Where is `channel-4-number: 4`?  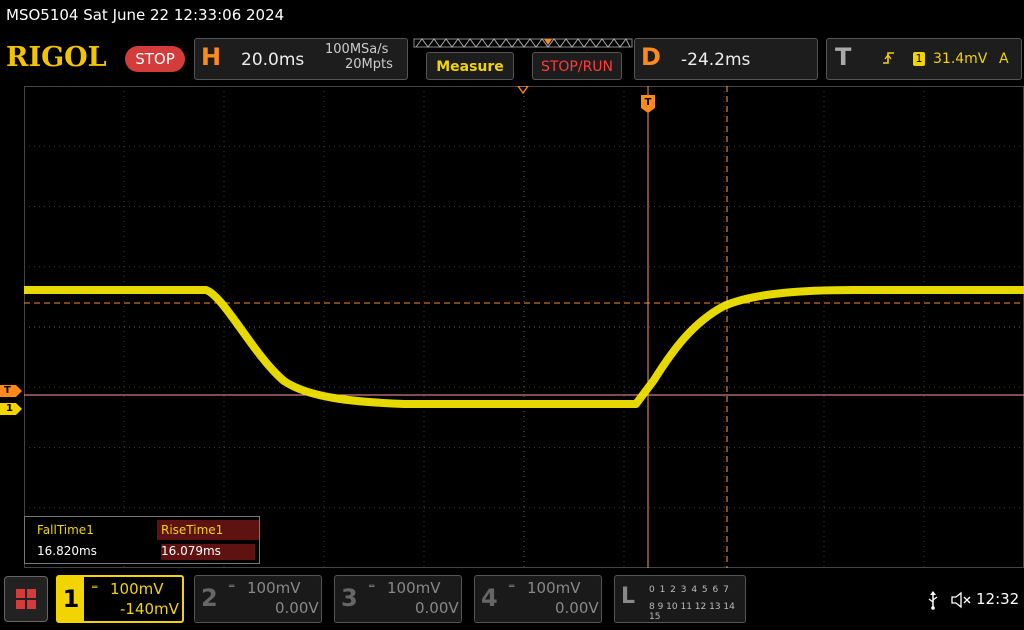
channel-4-number: 4 is located at coordinates (489, 598).